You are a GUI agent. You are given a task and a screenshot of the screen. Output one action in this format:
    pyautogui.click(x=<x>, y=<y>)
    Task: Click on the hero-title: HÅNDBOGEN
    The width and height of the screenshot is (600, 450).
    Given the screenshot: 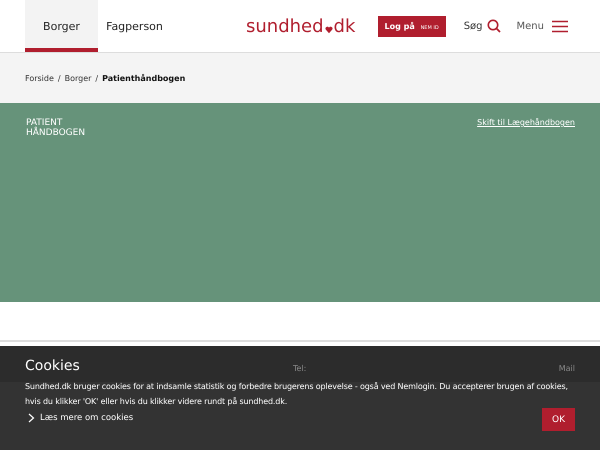 What is the action you would take?
    pyautogui.click(x=56, y=133)
    